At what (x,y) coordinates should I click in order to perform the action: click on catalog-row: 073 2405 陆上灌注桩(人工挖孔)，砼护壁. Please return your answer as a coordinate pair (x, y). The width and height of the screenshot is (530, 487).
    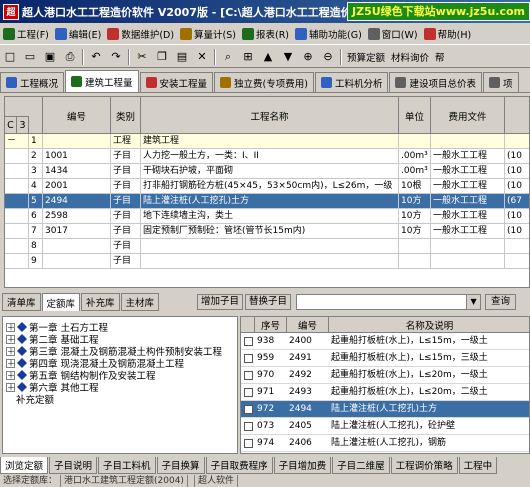
    Looking at the image, I should click on (385, 426).